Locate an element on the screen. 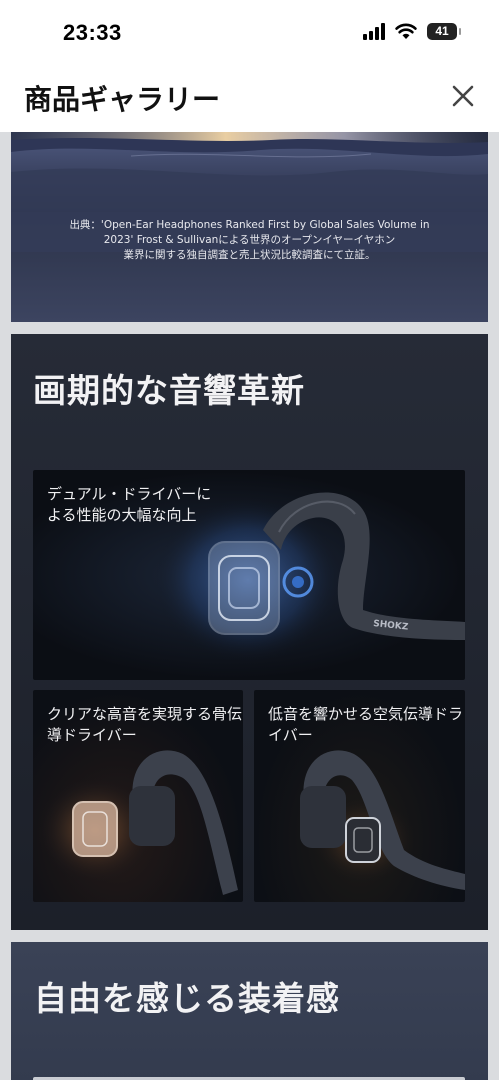 Image resolution: width=499 pixels, height=1080 pixels. status-icons: 41 is located at coordinates (412, 31).